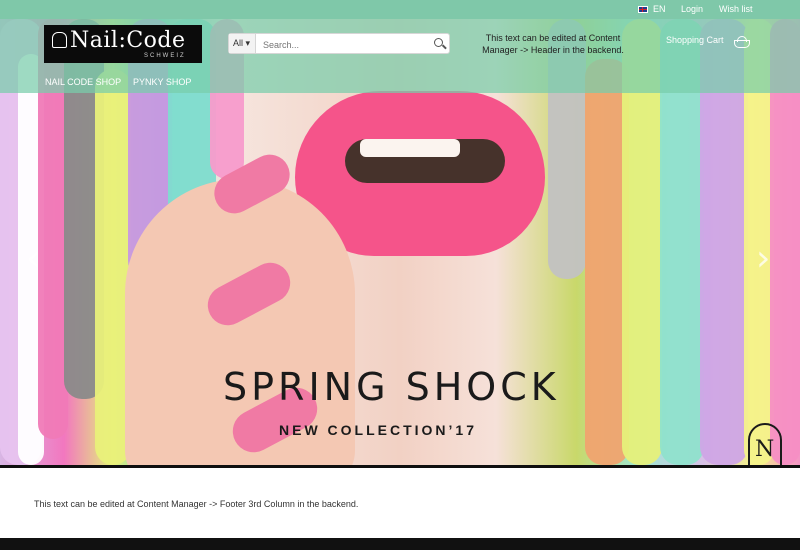 The height and width of the screenshot is (550, 800). Describe the element at coordinates (343, 44) in the screenshot. I see `search-input` at that location.